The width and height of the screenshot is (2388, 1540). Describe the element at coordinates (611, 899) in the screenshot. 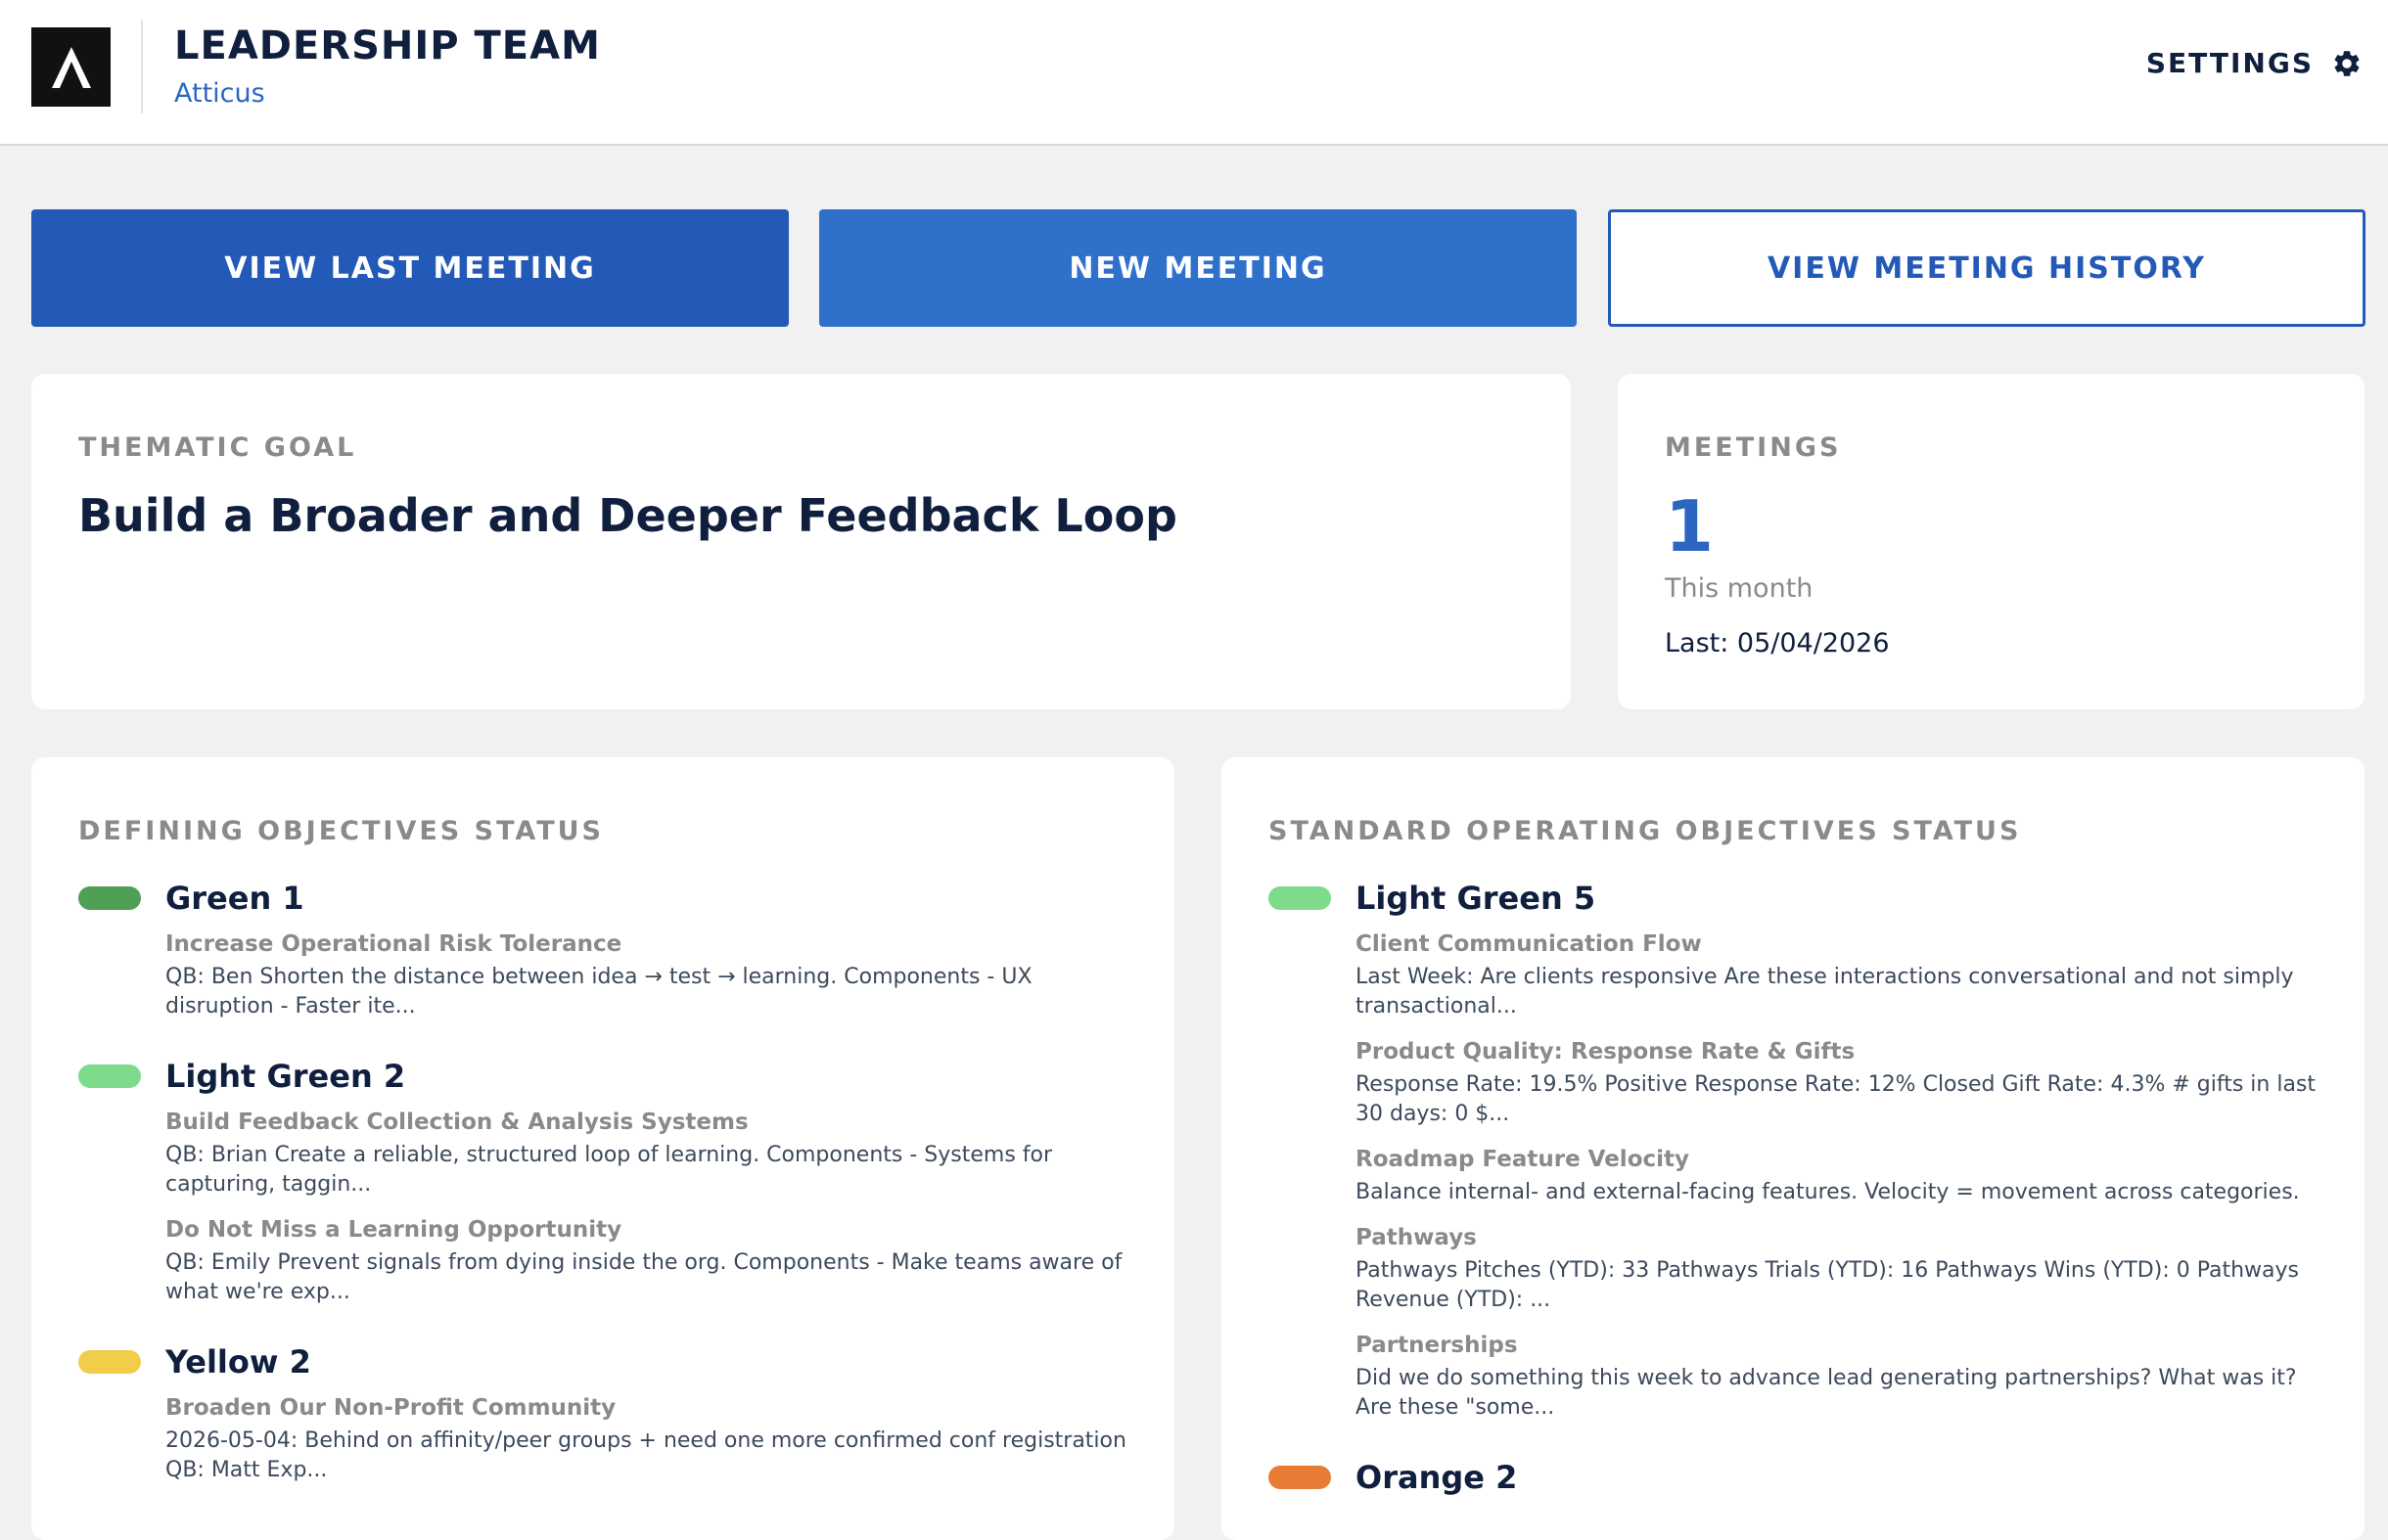

I see `status-header: Green 1` at that location.